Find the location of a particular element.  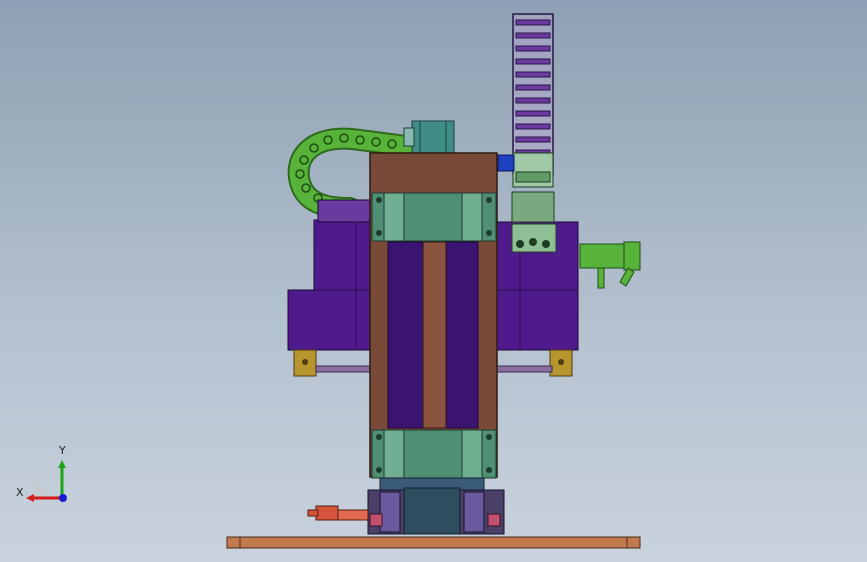

base-plate is located at coordinates (433, 542).